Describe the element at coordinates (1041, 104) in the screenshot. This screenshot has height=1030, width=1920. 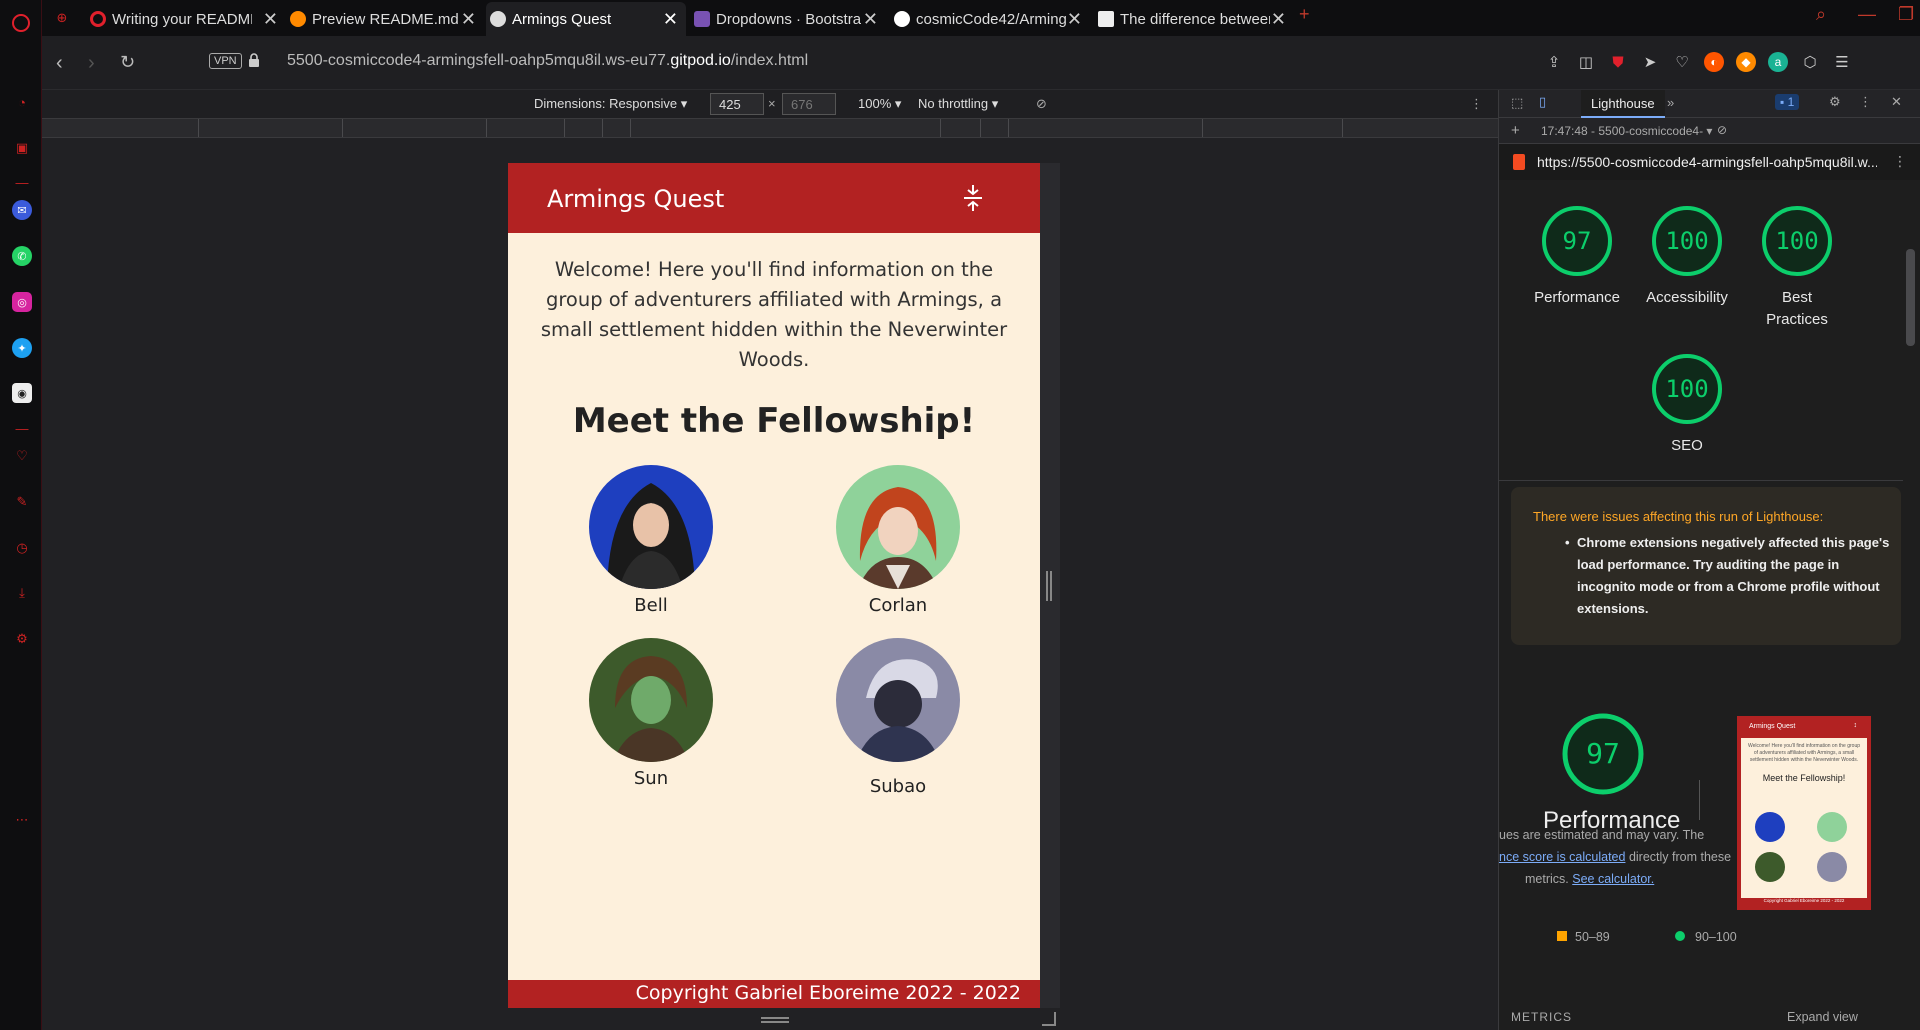
I see `rotate-icon: ⊘` at that location.